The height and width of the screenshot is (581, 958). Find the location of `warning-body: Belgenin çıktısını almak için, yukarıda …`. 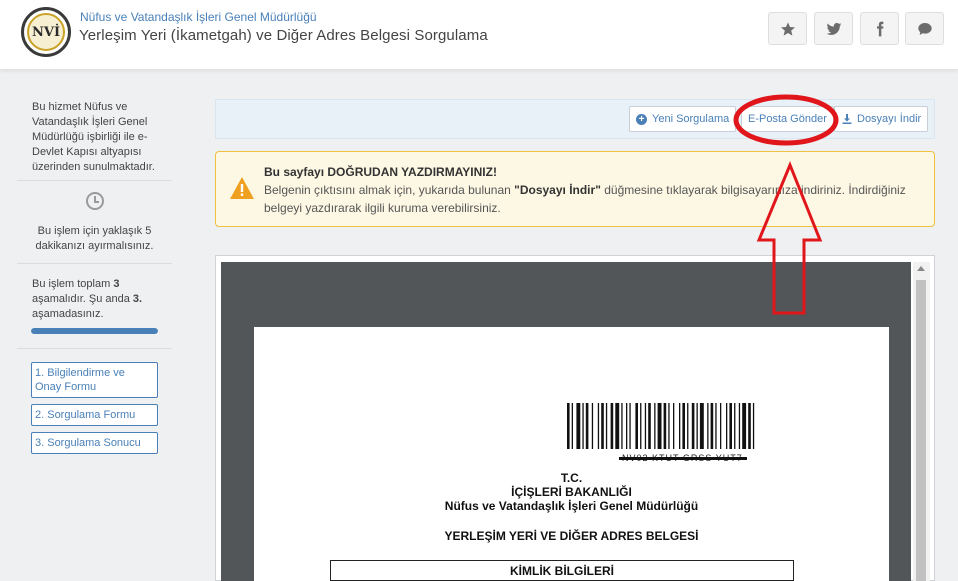

warning-body: Belgenin çıktısını almak için, yukarıda … is located at coordinates (594, 199).